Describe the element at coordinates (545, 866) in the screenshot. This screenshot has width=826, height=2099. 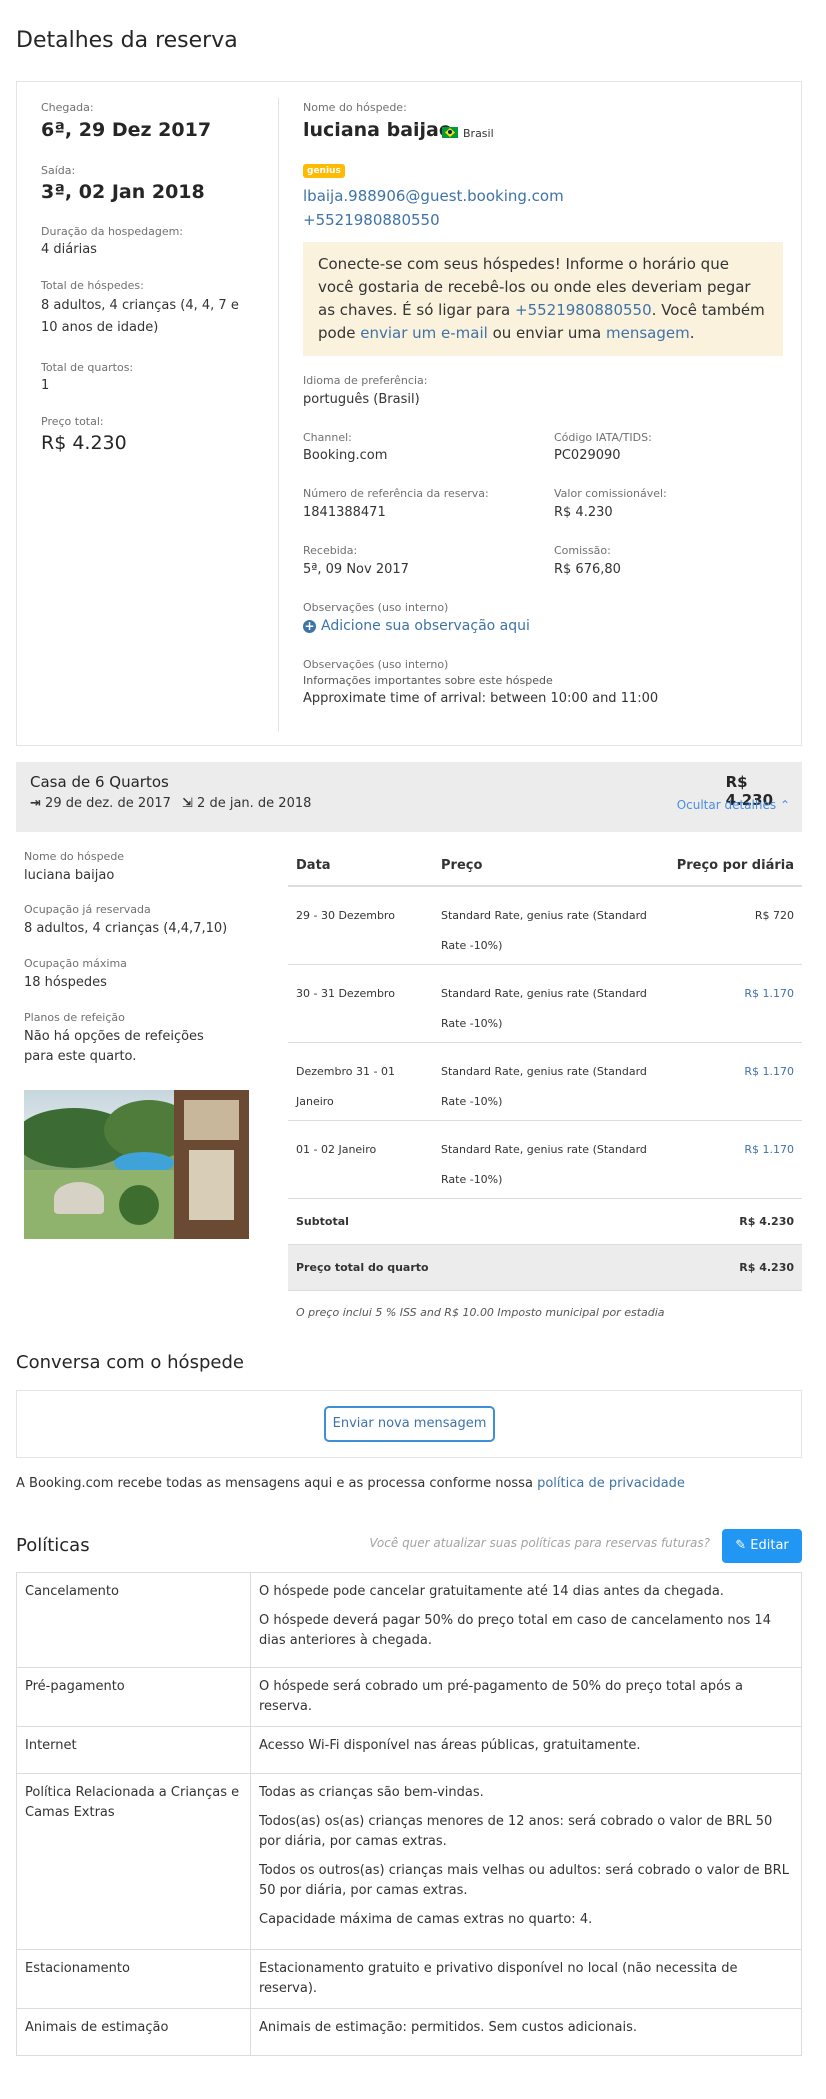
I see `rates-header-row: Data Preço Preço por diária` at that location.